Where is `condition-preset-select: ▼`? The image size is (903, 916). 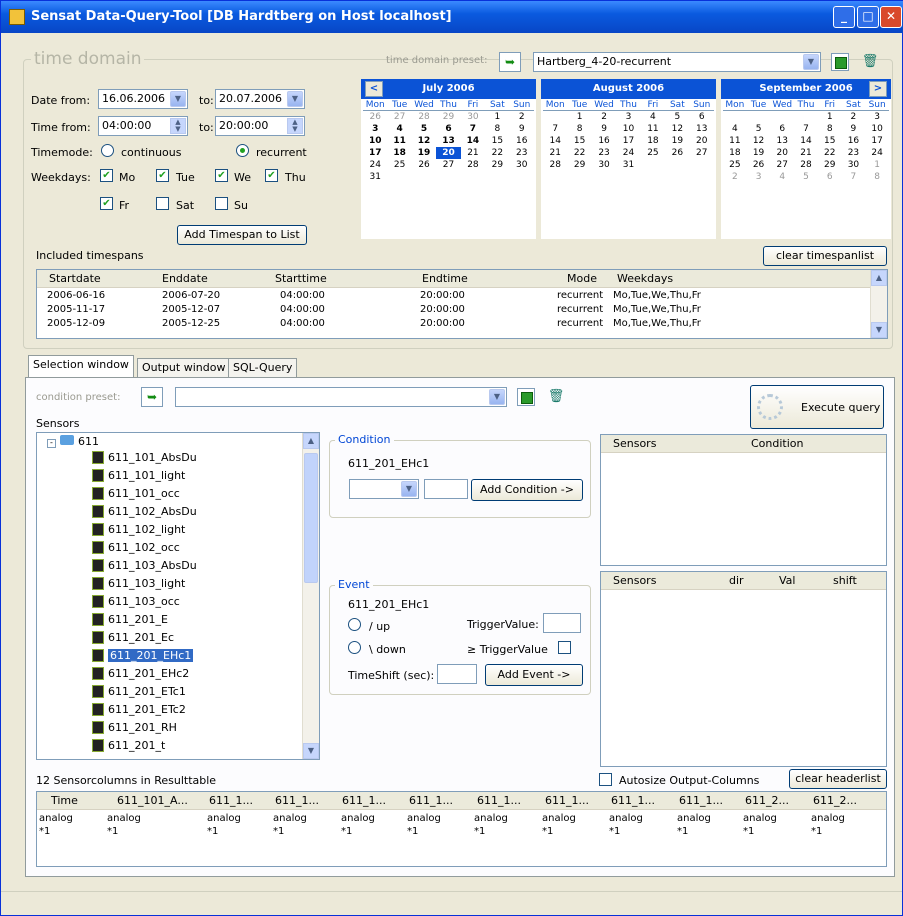 condition-preset-select: ▼ is located at coordinates (341, 397).